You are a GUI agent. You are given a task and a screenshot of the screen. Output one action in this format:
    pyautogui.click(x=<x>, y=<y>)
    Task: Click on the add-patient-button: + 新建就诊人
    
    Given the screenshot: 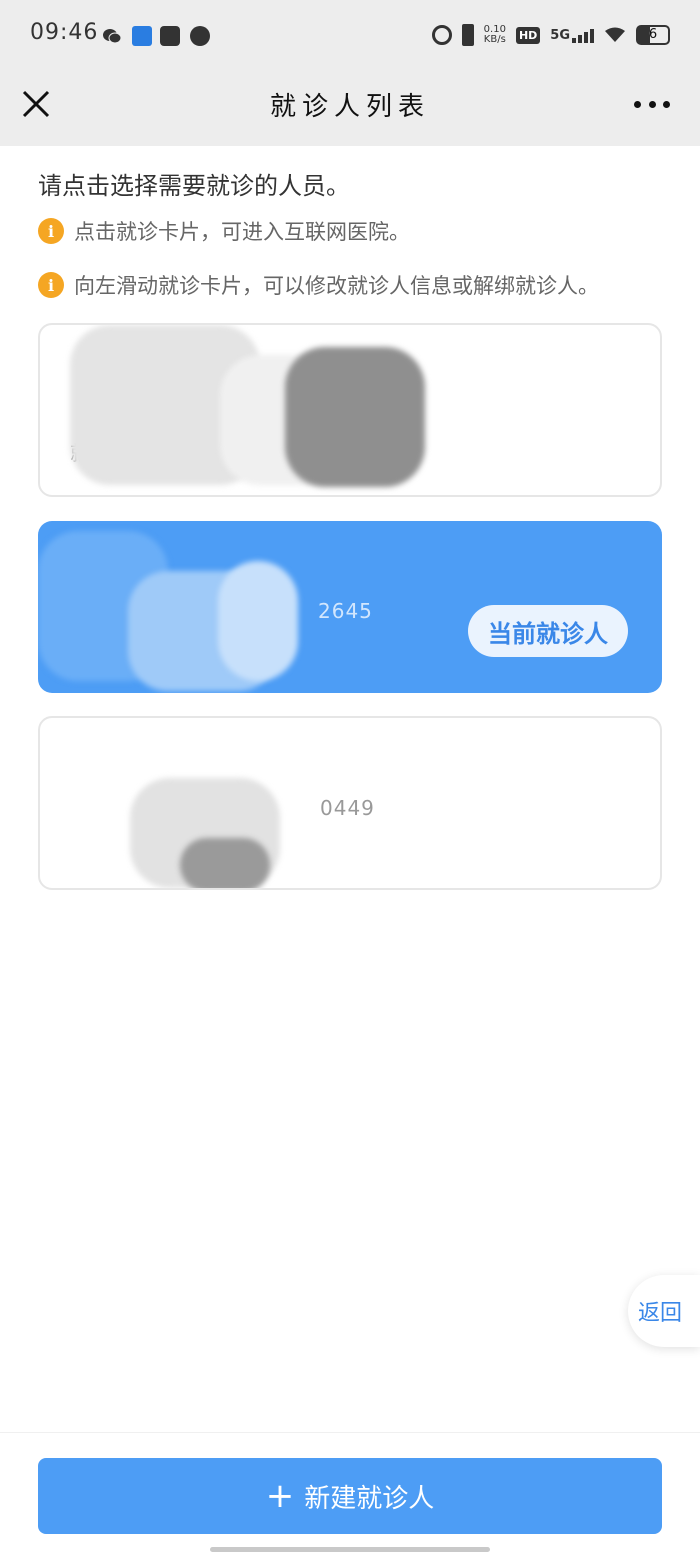 What is the action you would take?
    pyautogui.click(x=350, y=1496)
    